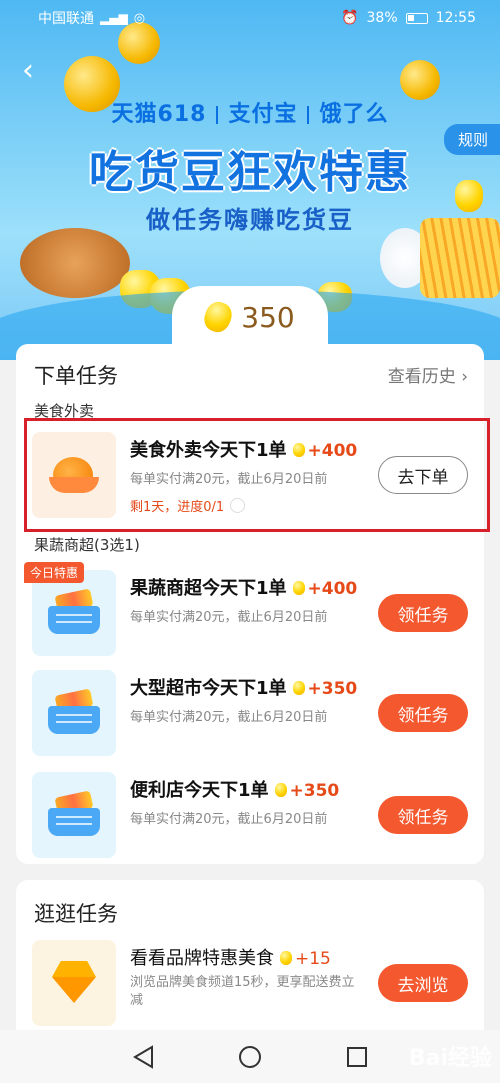 The image size is (500, 1083). I want to click on watermark: Bai经验, so click(450, 1058).